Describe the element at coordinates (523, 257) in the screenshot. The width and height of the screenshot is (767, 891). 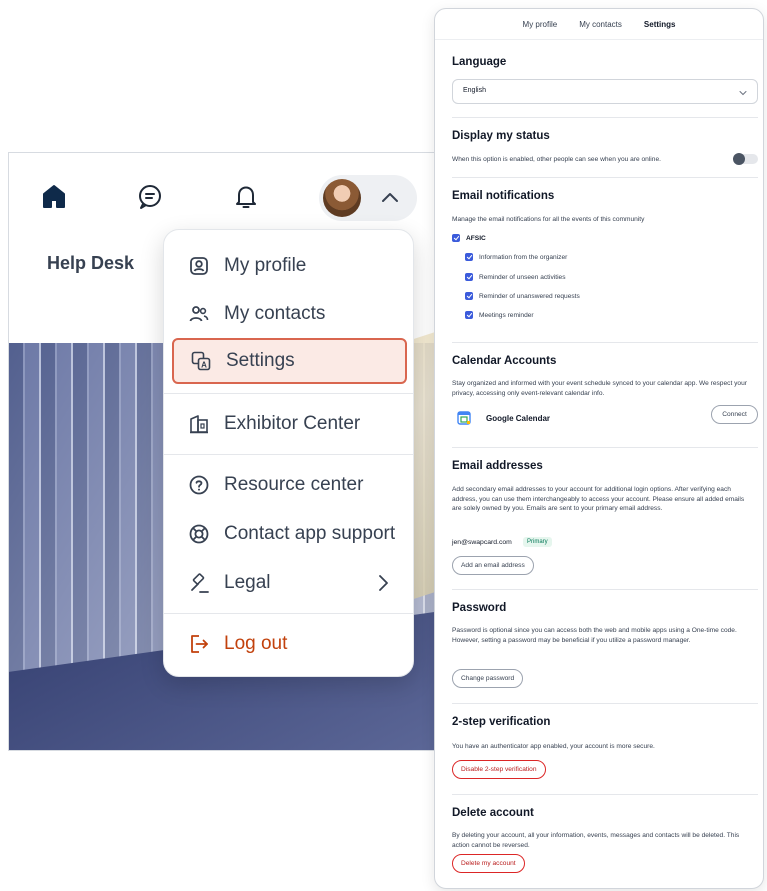
I see `checkbox-label: Information from the organizer` at that location.